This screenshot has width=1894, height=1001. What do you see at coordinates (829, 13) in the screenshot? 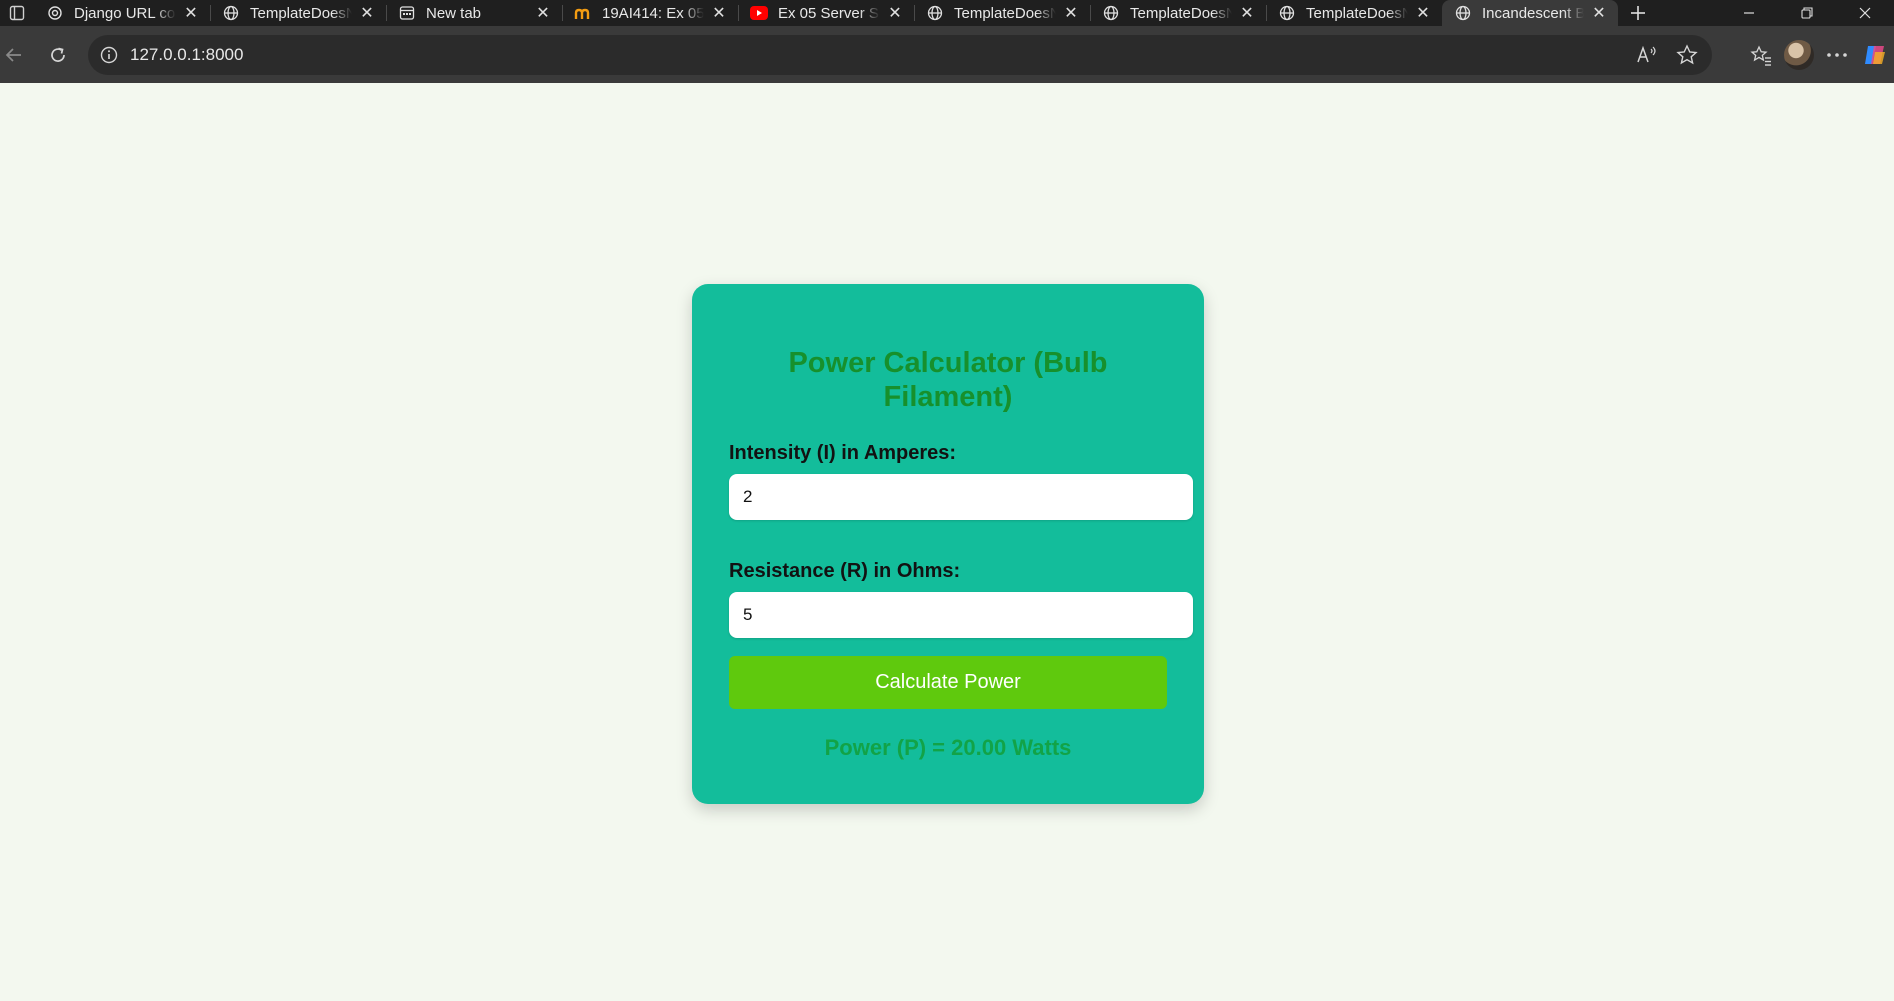
I see `tab-title: Ex 05 Server Si` at bounding box center [829, 13].